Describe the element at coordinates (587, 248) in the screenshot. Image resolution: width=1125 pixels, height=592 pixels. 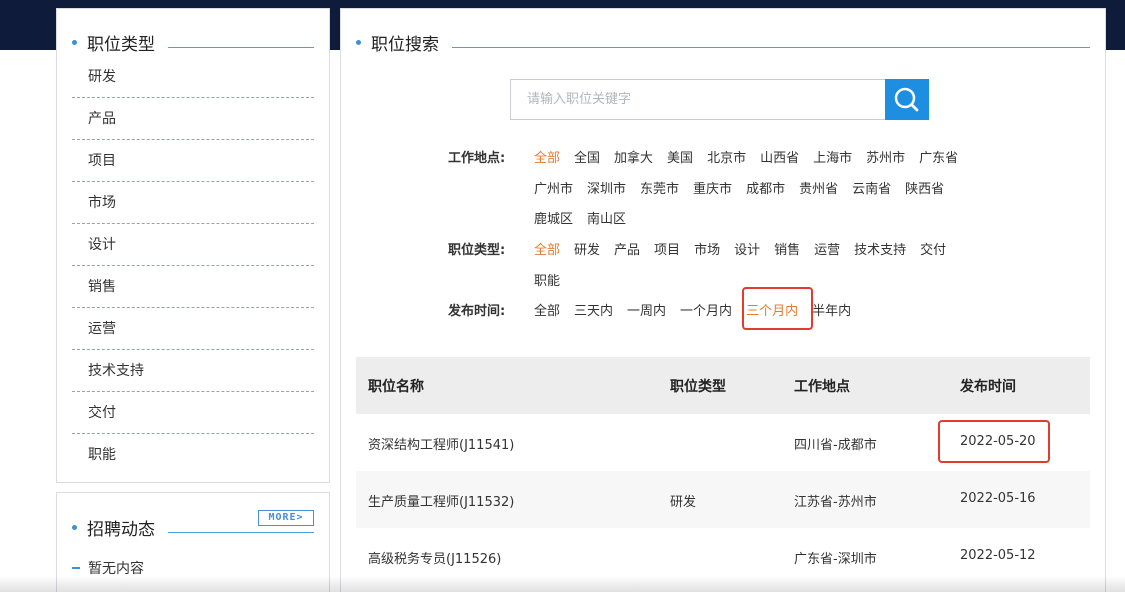
I see `type-option: 研发` at that location.